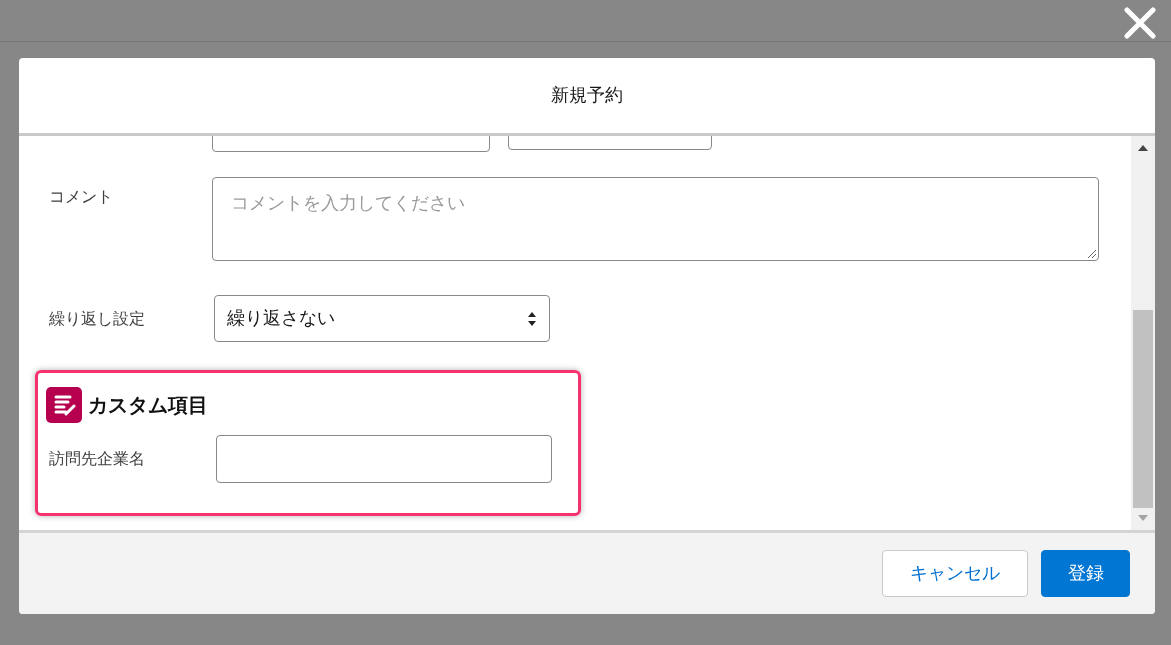  I want to click on section-title: カスタム項目, so click(148, 405).